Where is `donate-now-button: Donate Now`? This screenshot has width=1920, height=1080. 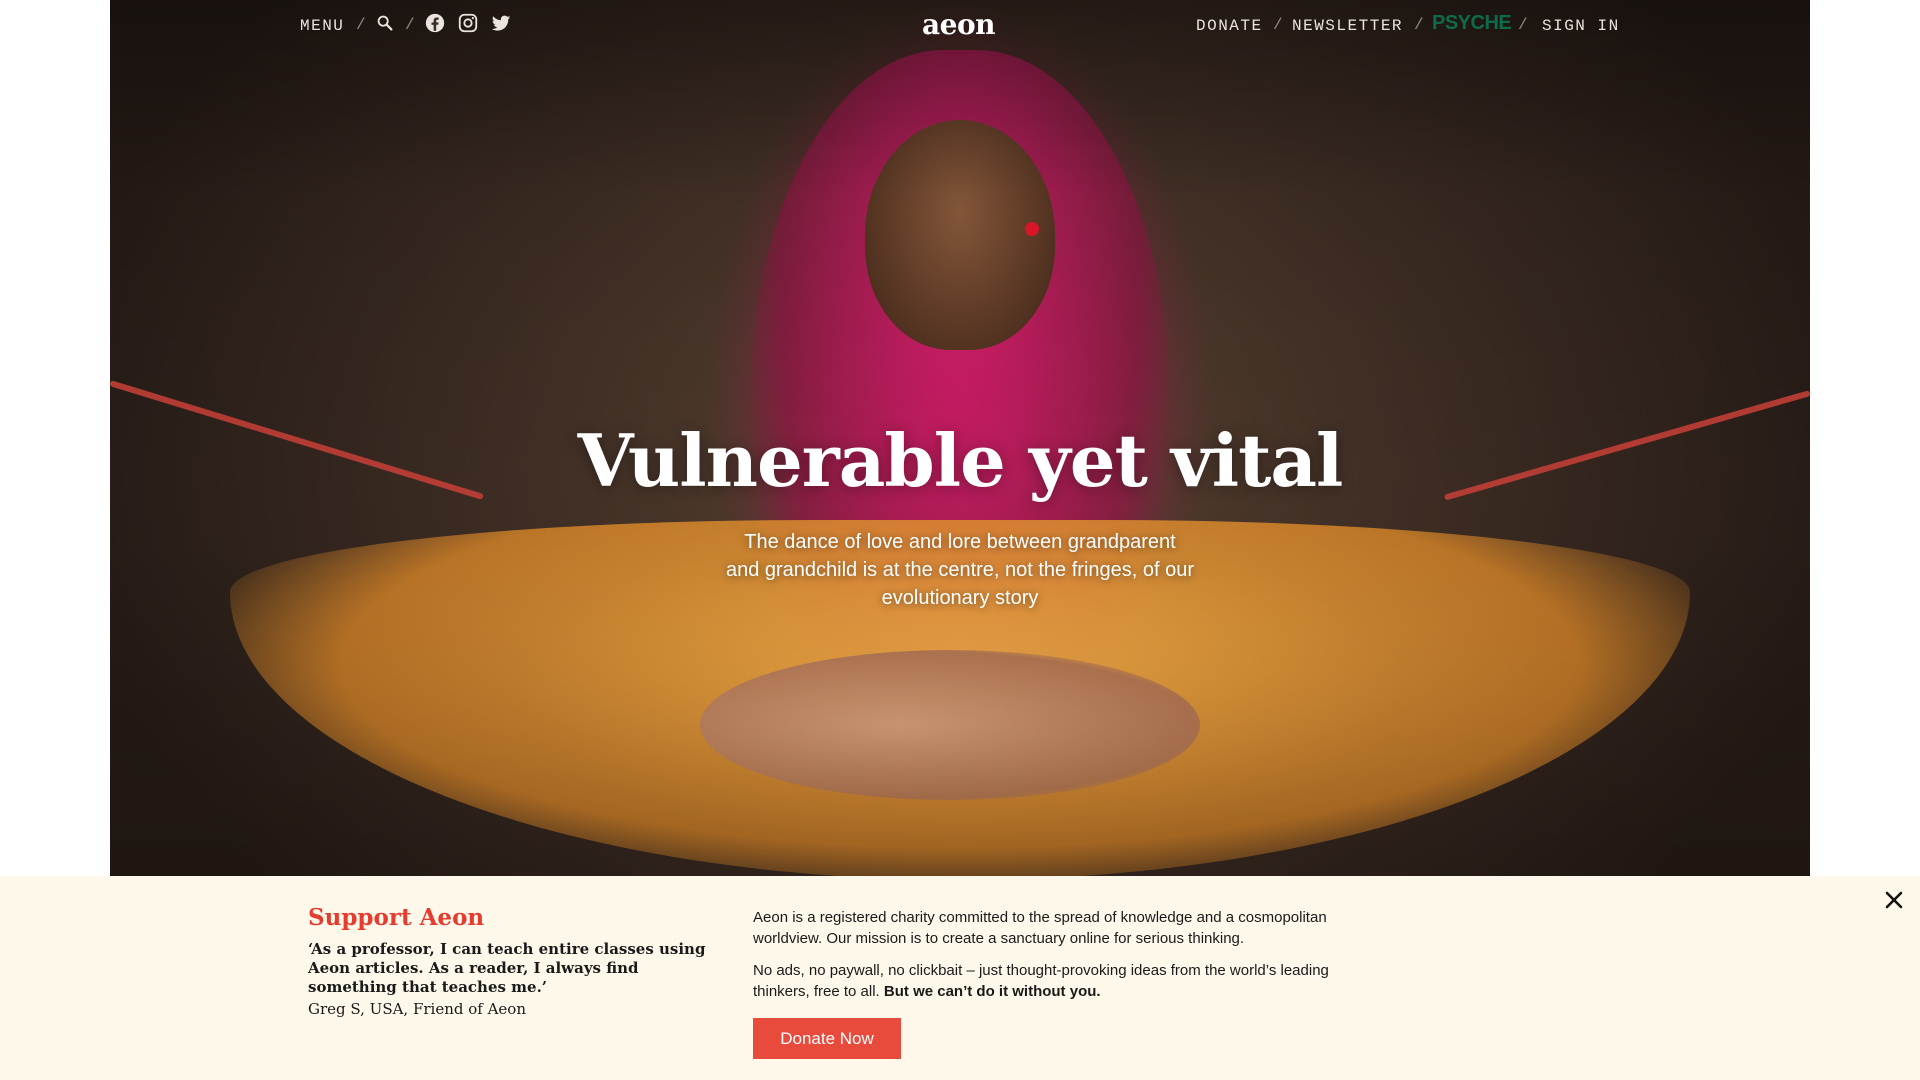
donate-now-button: Donate Now is located at coordinates (827, 1038).